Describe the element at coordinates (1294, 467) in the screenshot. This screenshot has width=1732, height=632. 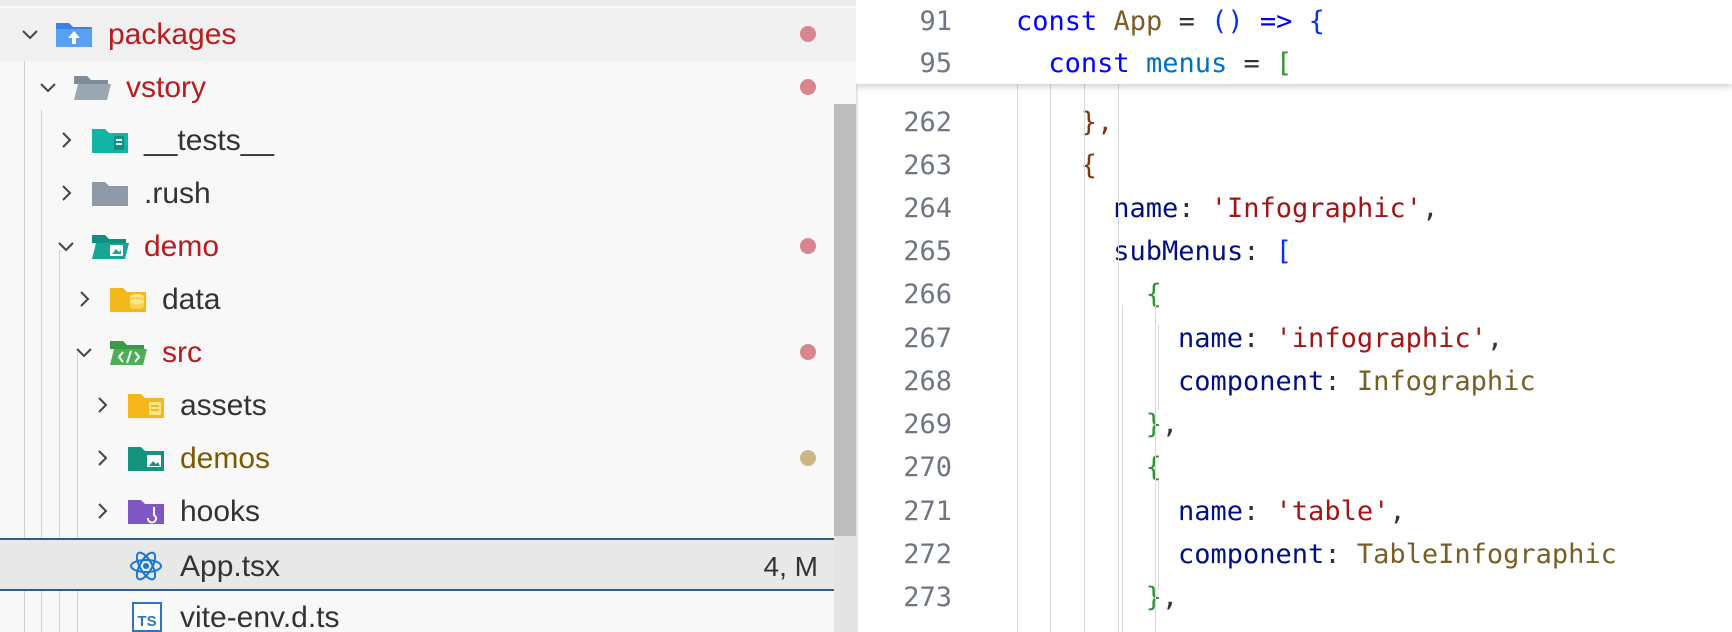
I see `code-line: 270 {` at that location.